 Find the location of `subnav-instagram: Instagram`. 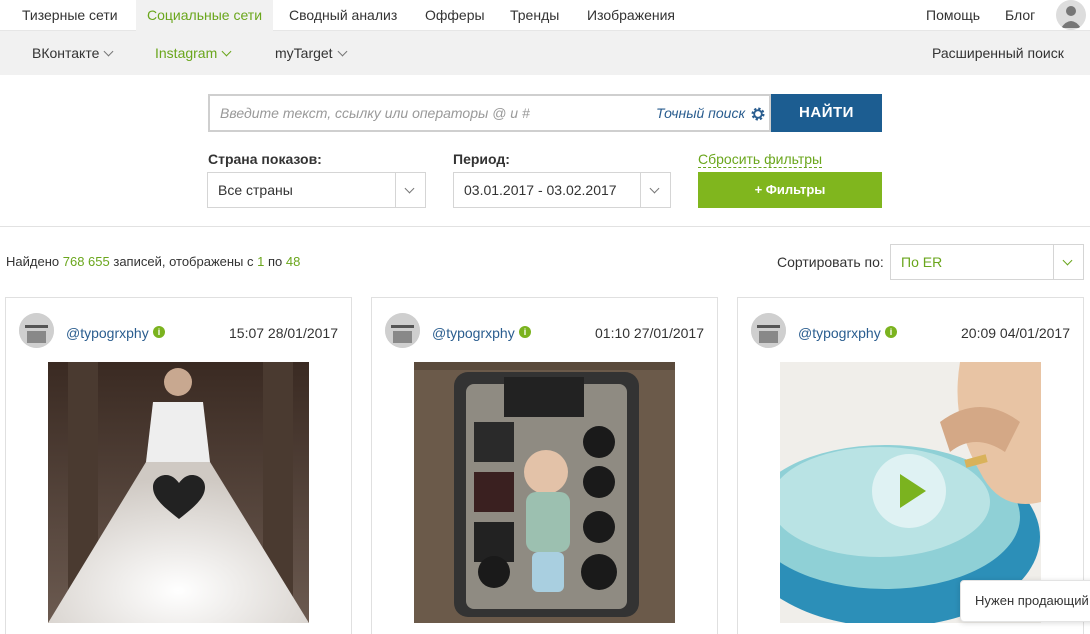

subnav-instagram: Instagram is located at coordinates (193, 53).